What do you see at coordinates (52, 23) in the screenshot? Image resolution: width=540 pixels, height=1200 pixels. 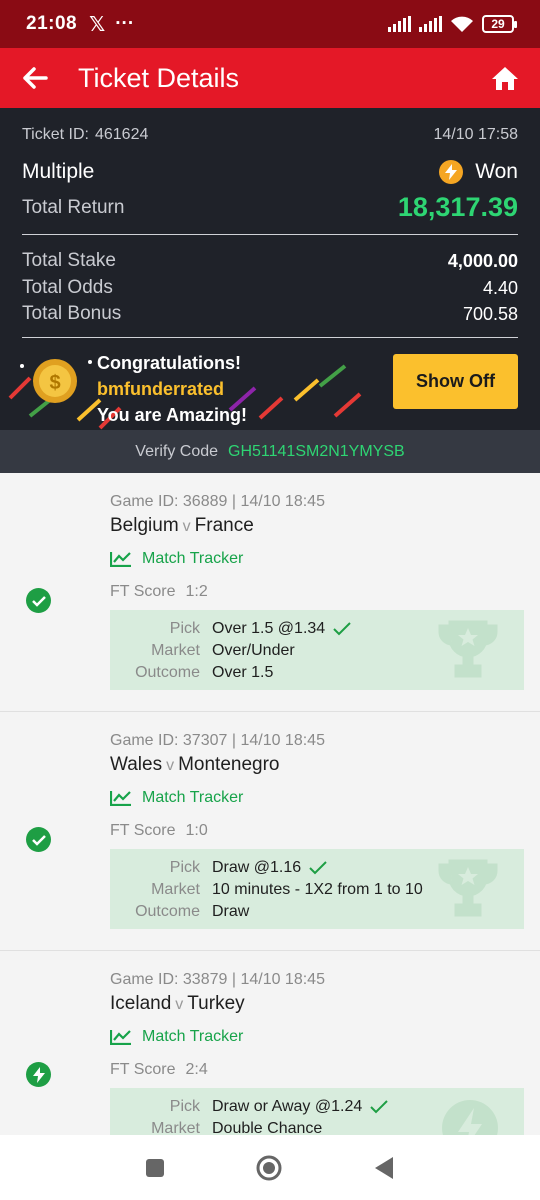 I see `status-time: 21:08` at bounding box center [52, 23].